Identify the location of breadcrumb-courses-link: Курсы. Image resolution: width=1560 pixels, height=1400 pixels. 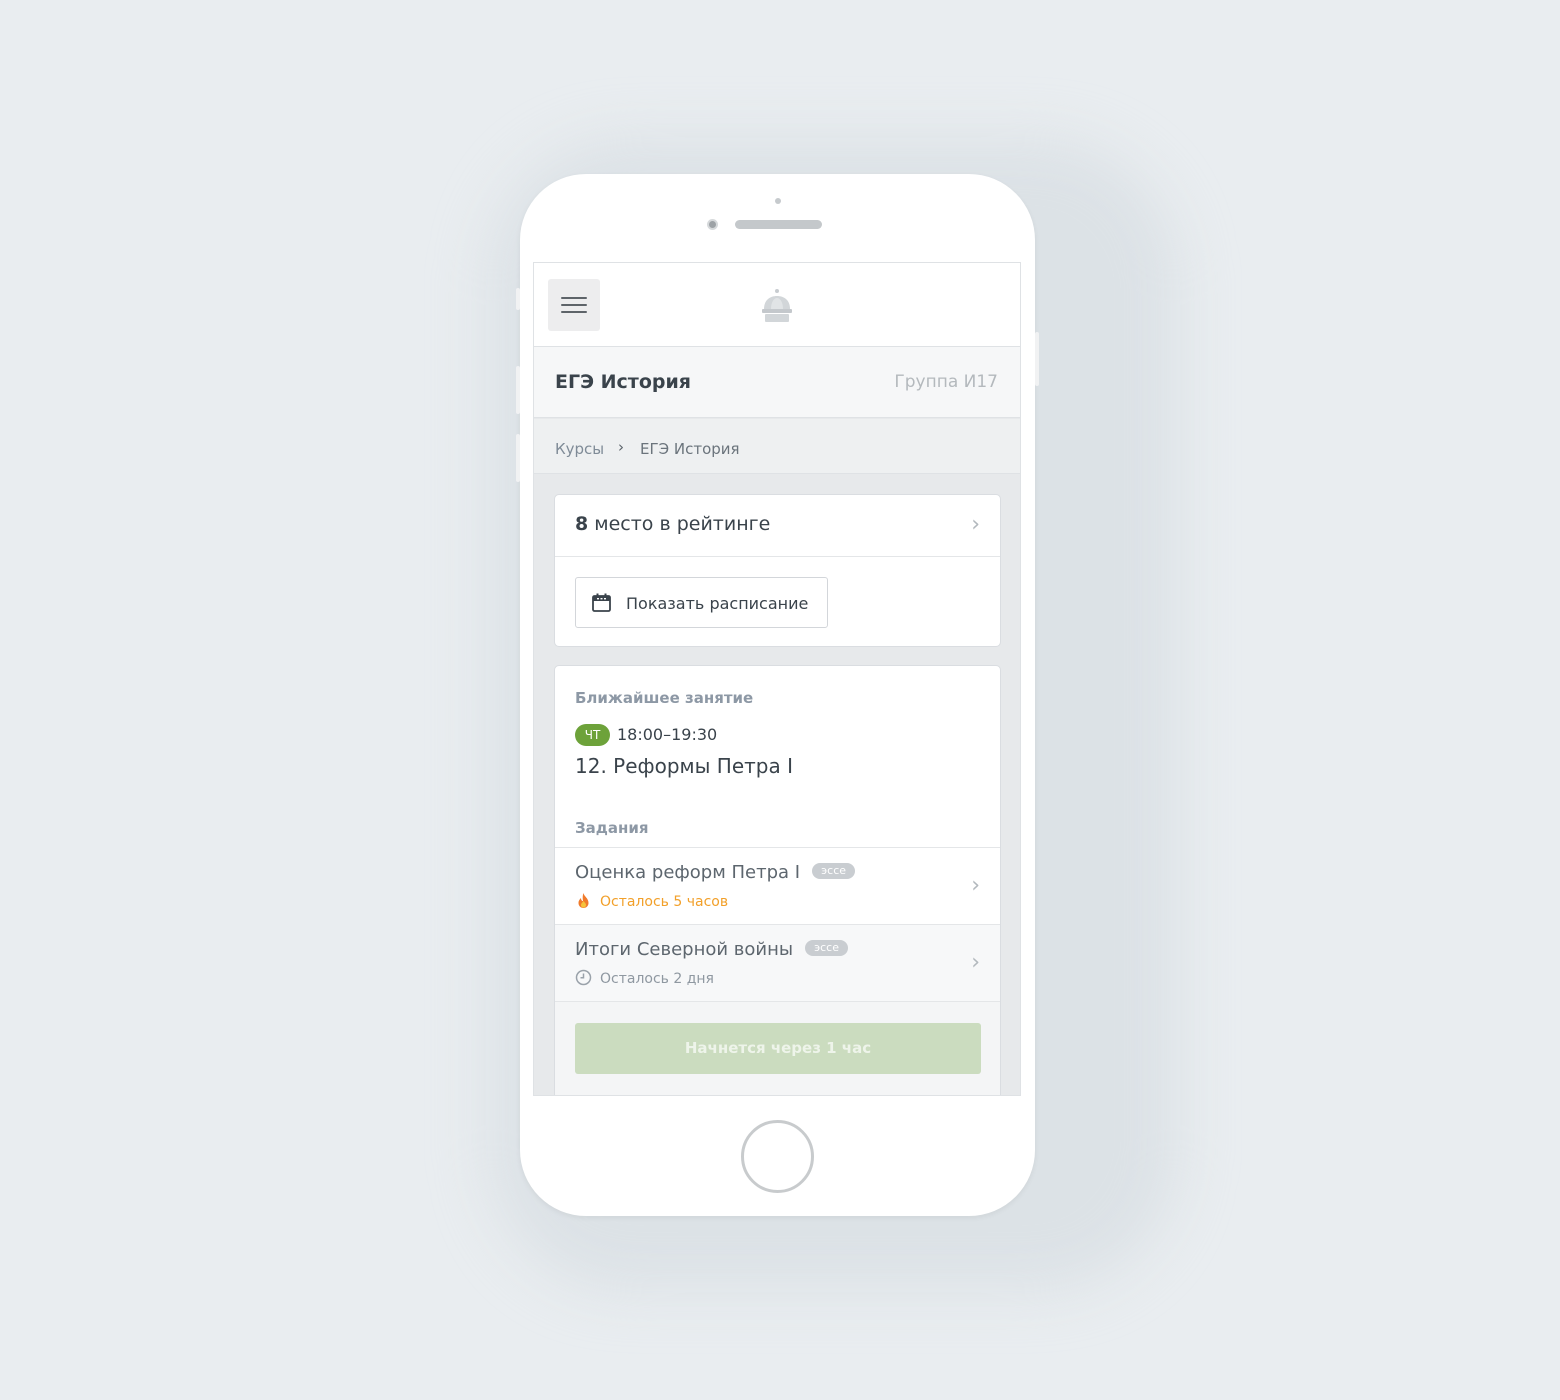
(579, 449).